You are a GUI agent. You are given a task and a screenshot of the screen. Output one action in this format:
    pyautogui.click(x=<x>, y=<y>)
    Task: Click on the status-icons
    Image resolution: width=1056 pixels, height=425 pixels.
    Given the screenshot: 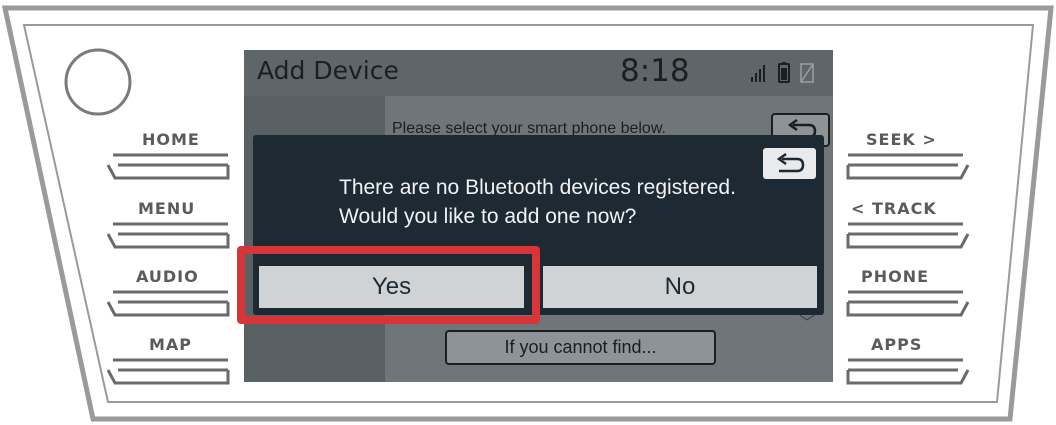 What is the action you would take?
    pyautogui.click(x=782, y=72)
    